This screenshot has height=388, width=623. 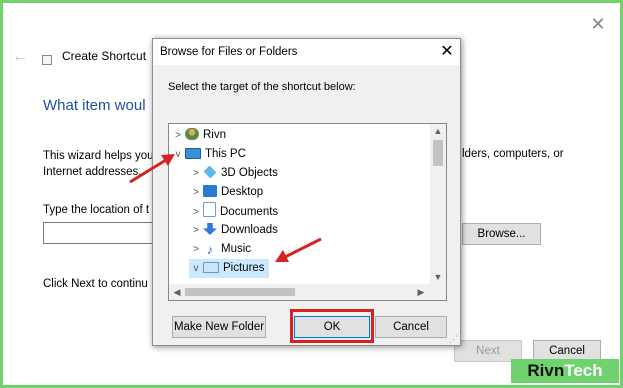 I want to click on watermark-logo: RivnTech, so click(x=565, y=371).